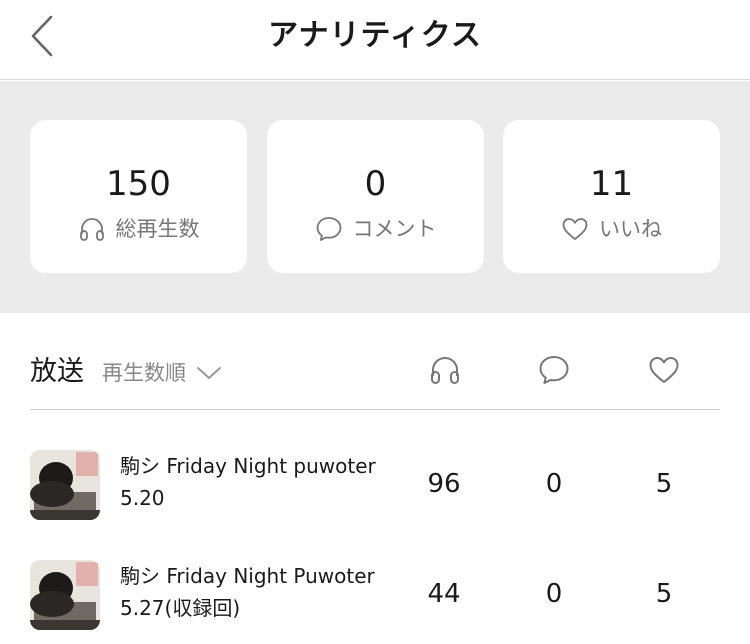  I want to click on top-bar: アナリティクス, so click(375, 40).